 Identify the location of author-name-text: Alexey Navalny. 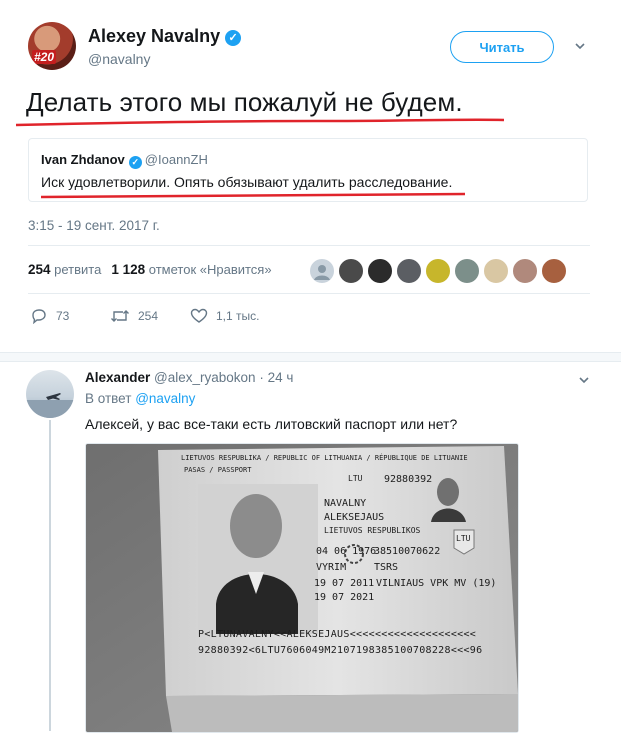
(154, 36).